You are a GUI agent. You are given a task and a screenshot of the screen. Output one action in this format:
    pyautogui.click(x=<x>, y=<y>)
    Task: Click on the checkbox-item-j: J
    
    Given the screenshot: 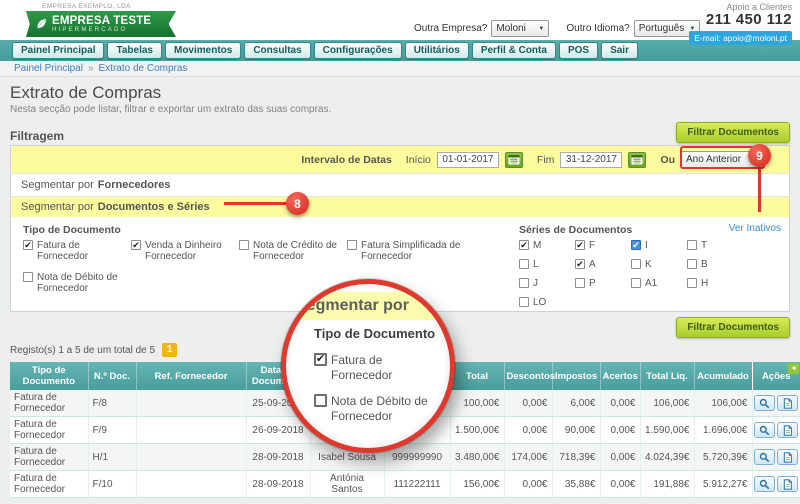 What is the action you would take?
    pyautogui.click(x=547, y=283)
    